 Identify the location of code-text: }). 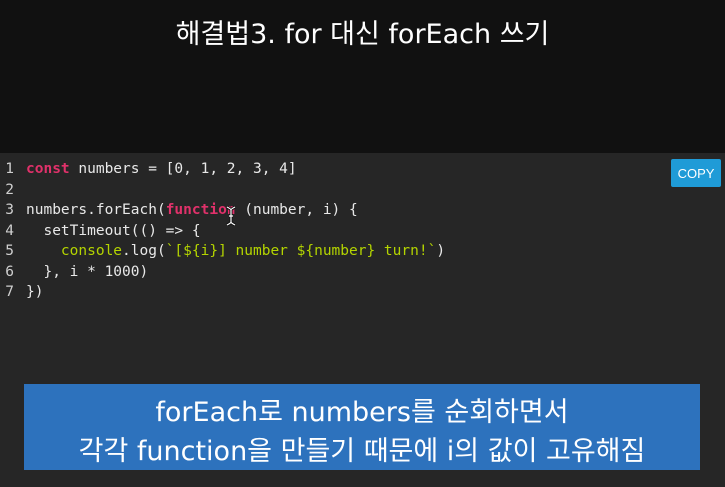
(35, 292).